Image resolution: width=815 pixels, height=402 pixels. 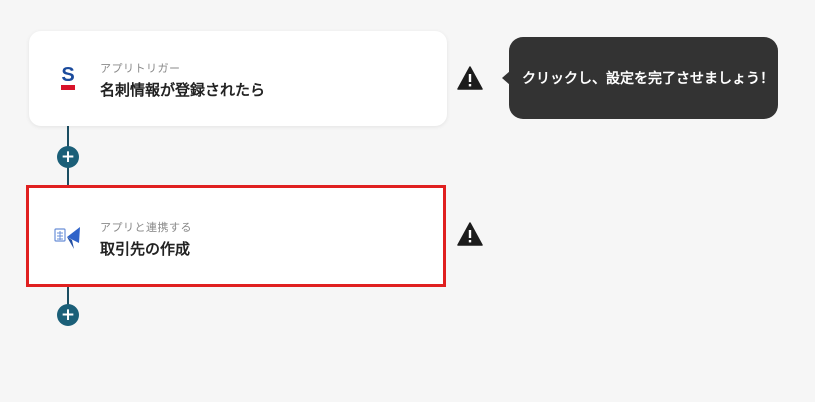 What do you see at coordinates (183, 90) in the screenshot?
I see `trigger-title: 名刺情報が登録されたら` at bounding box center [183, 90].